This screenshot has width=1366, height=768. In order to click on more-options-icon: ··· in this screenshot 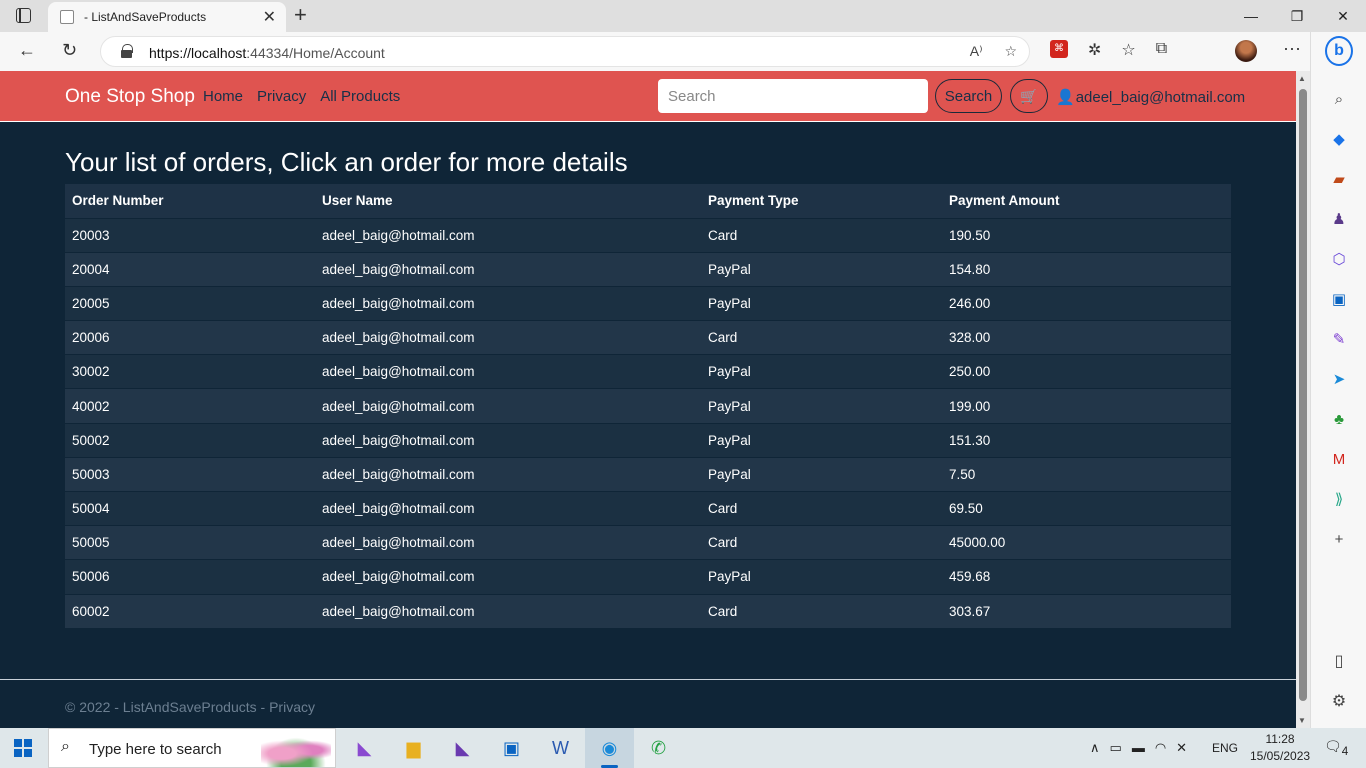, I will do `click(1292, 48)`.